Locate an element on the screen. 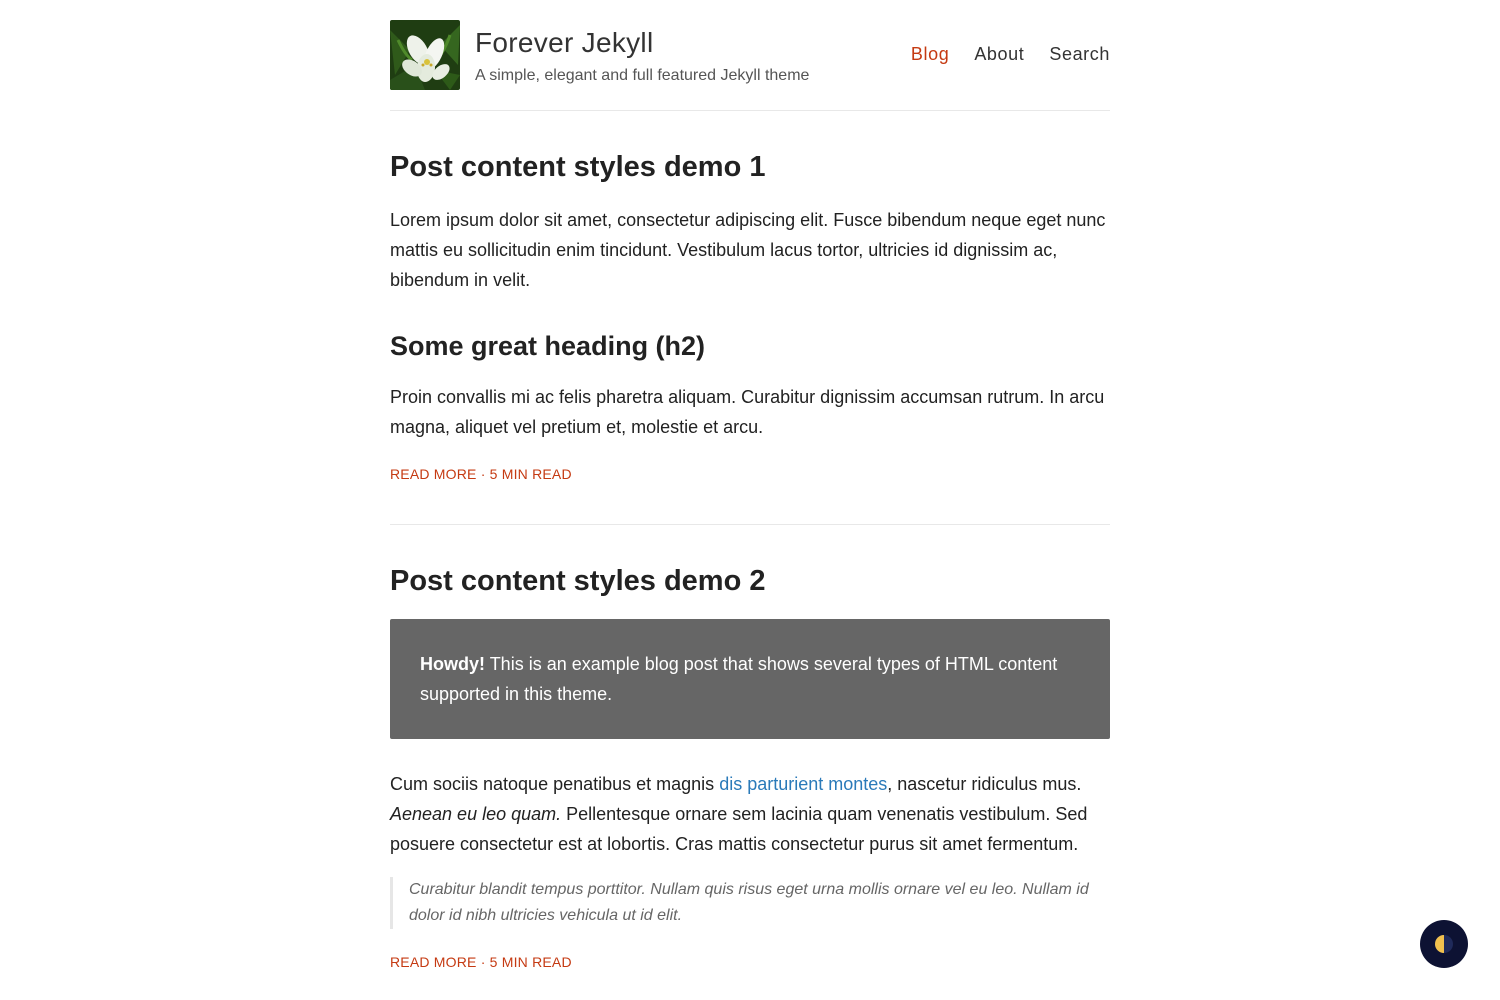 The image size is (1500, 1000). site-logo is located at coordinates (425, 55).